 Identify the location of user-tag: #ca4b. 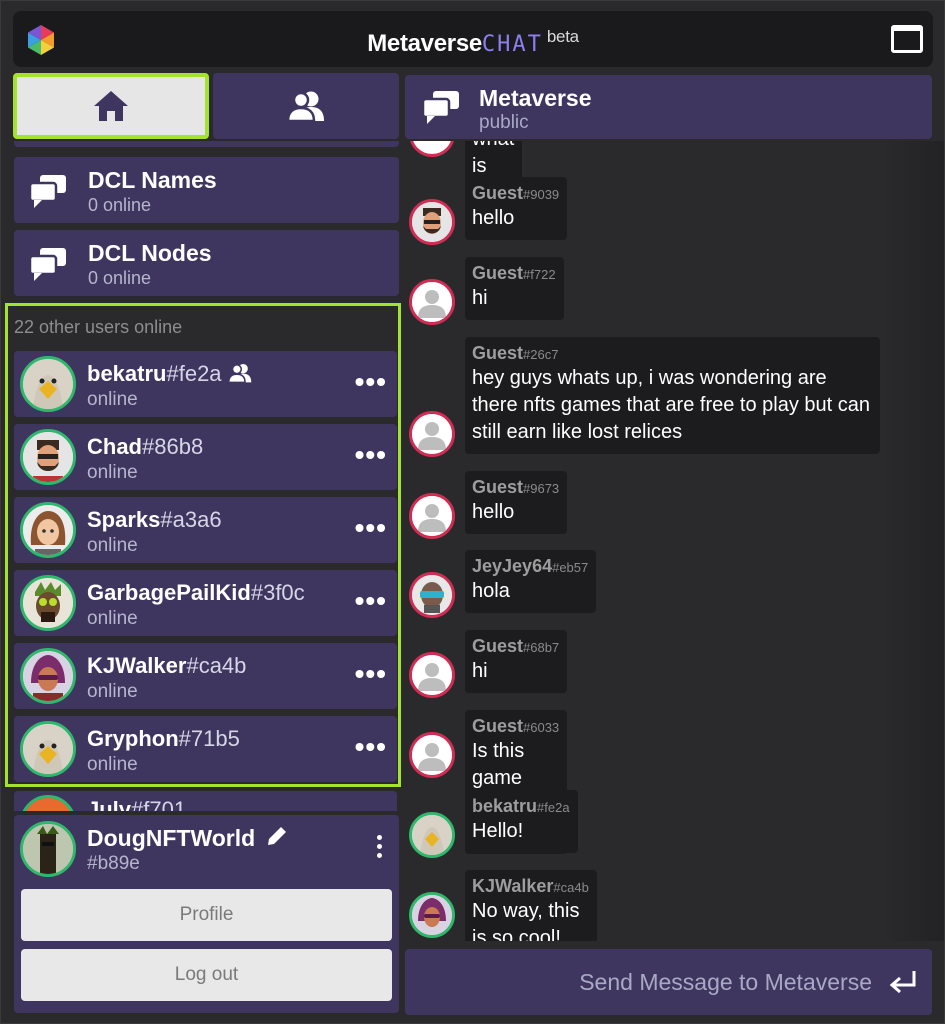
(216, 665).